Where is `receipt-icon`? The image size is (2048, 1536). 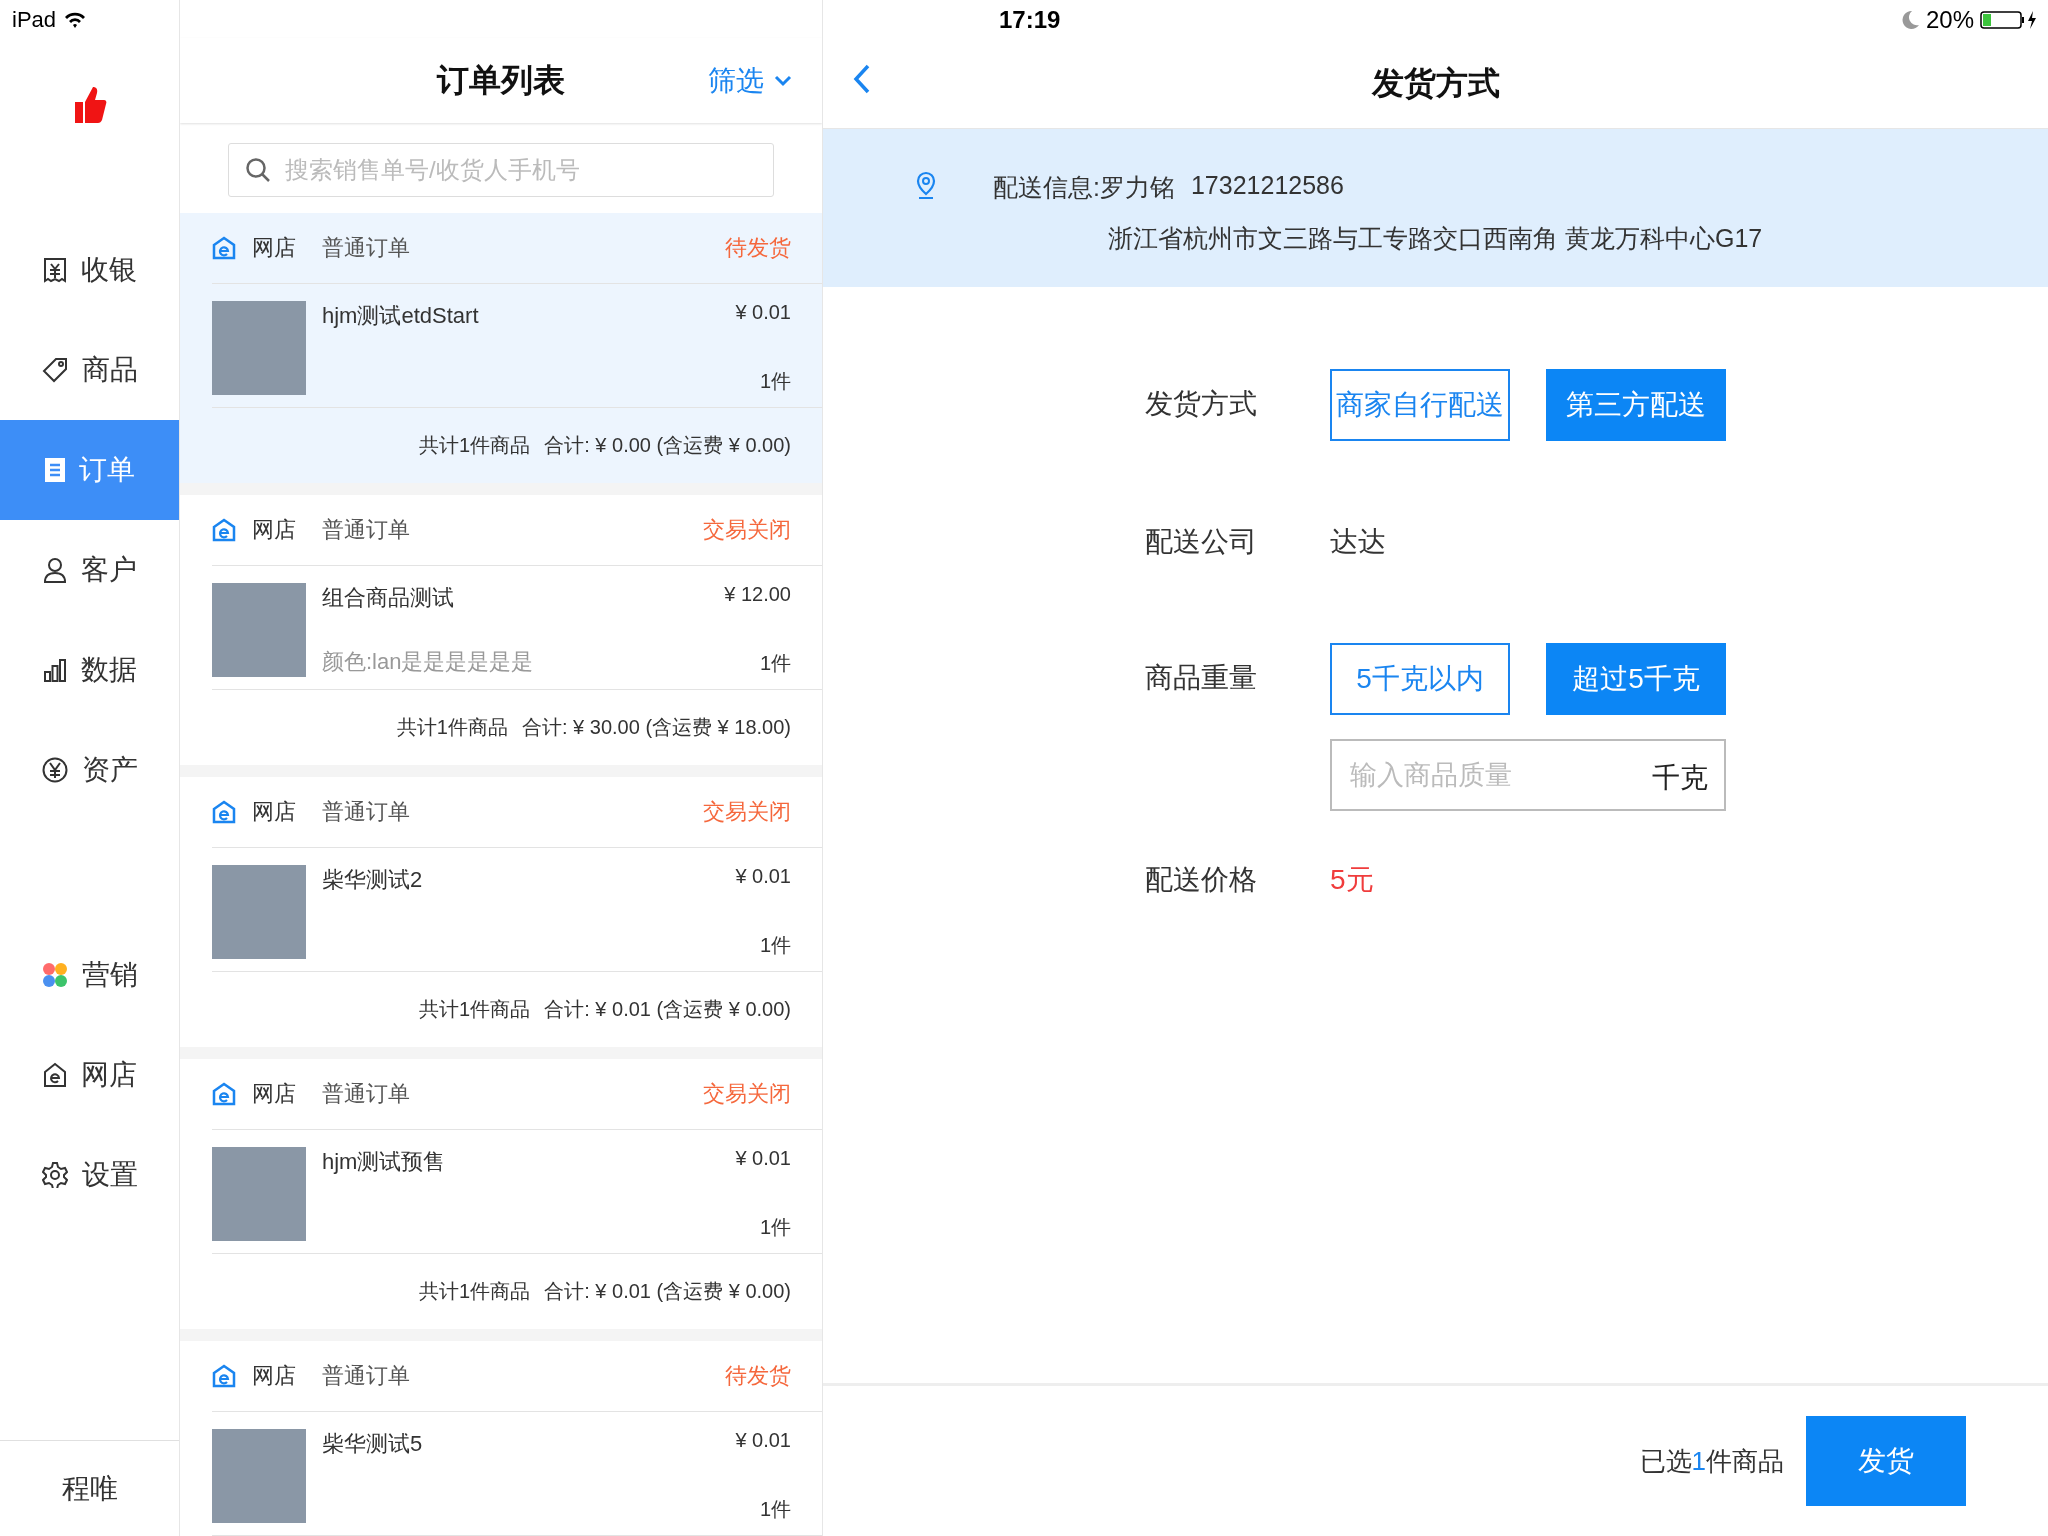
receipt-icon is located at coordinates (54, 270).